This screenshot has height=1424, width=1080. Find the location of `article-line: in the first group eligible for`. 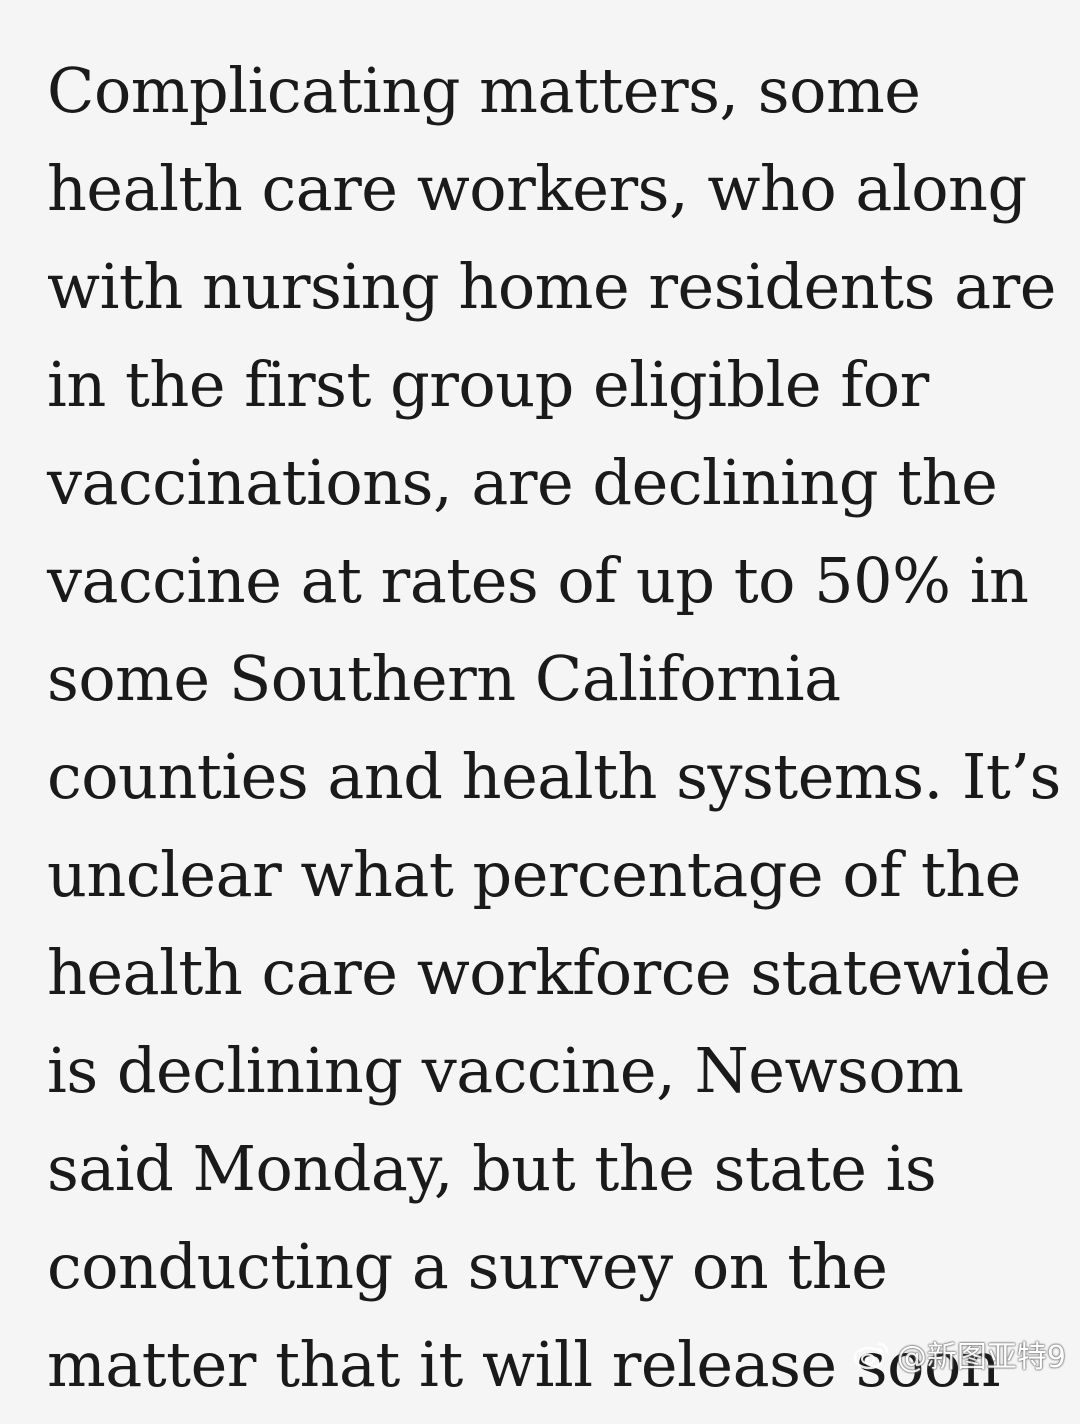

article-line: in the first group eligible for is located at coordinates (488, 384).